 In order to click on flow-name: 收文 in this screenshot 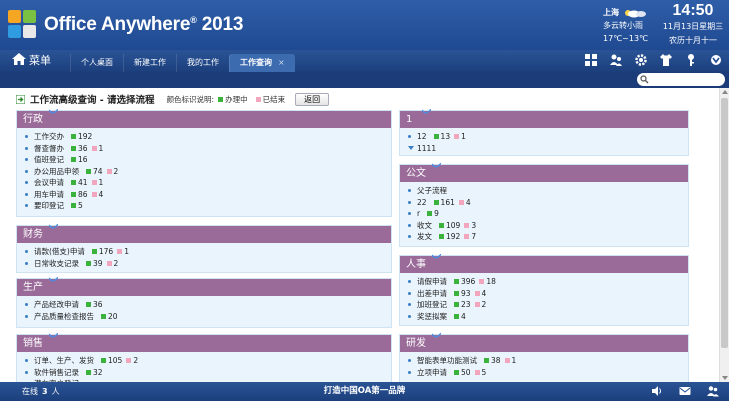, I will do `click(424, 226)`.